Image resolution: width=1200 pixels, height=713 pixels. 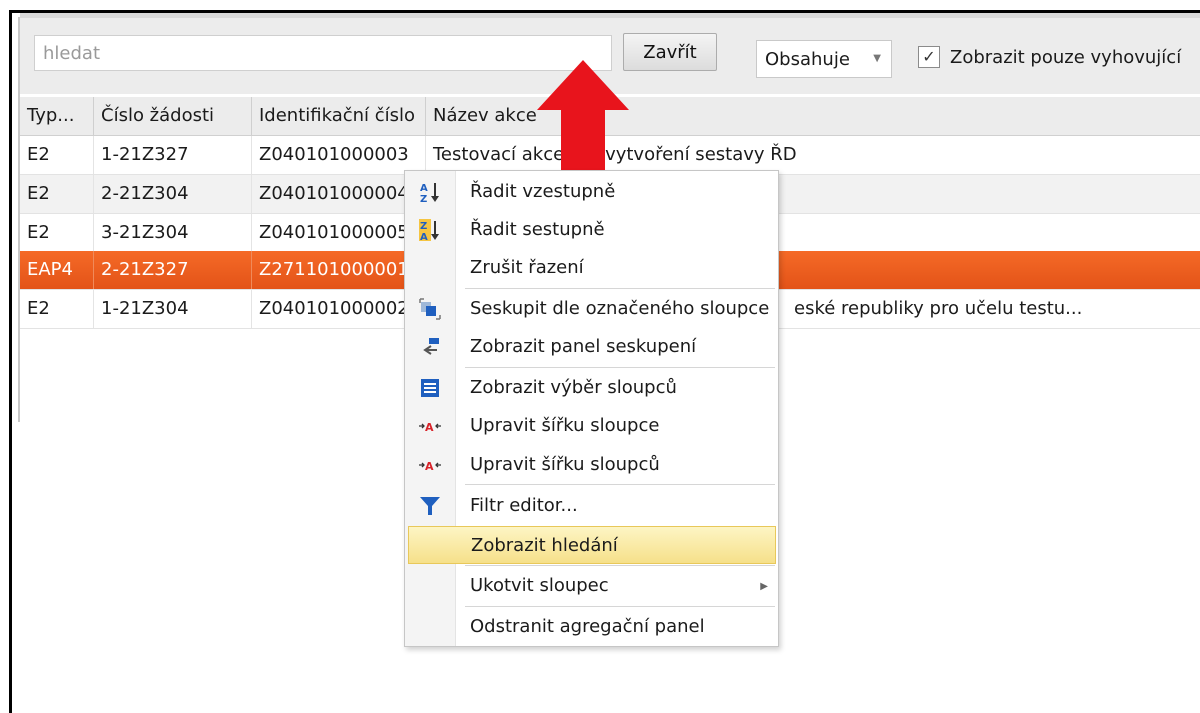 I want to click on best-fit-columns-icon: A, so click(x=430, y=466).